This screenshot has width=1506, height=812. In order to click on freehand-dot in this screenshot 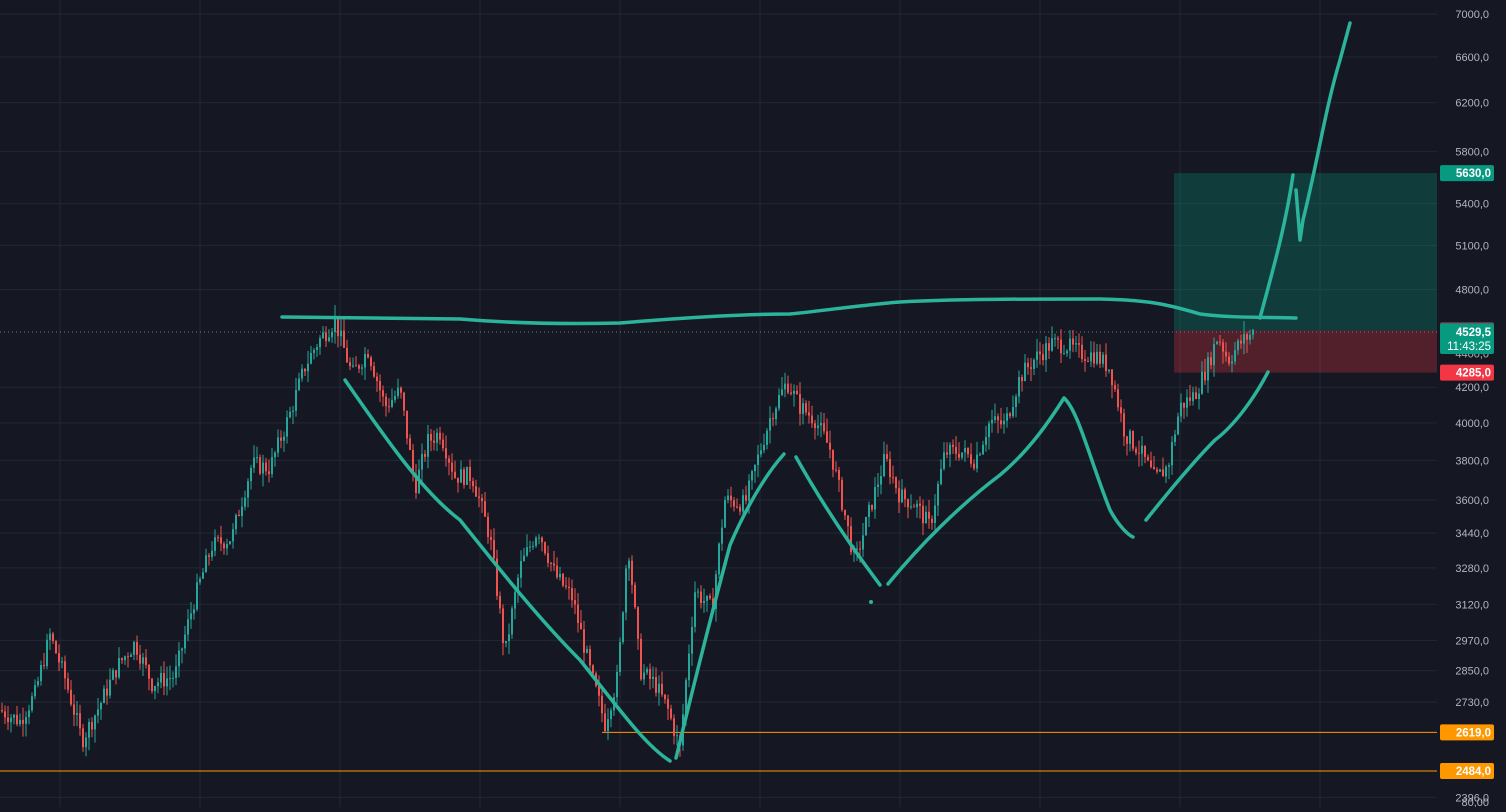, I will do `click(871, 602)`.